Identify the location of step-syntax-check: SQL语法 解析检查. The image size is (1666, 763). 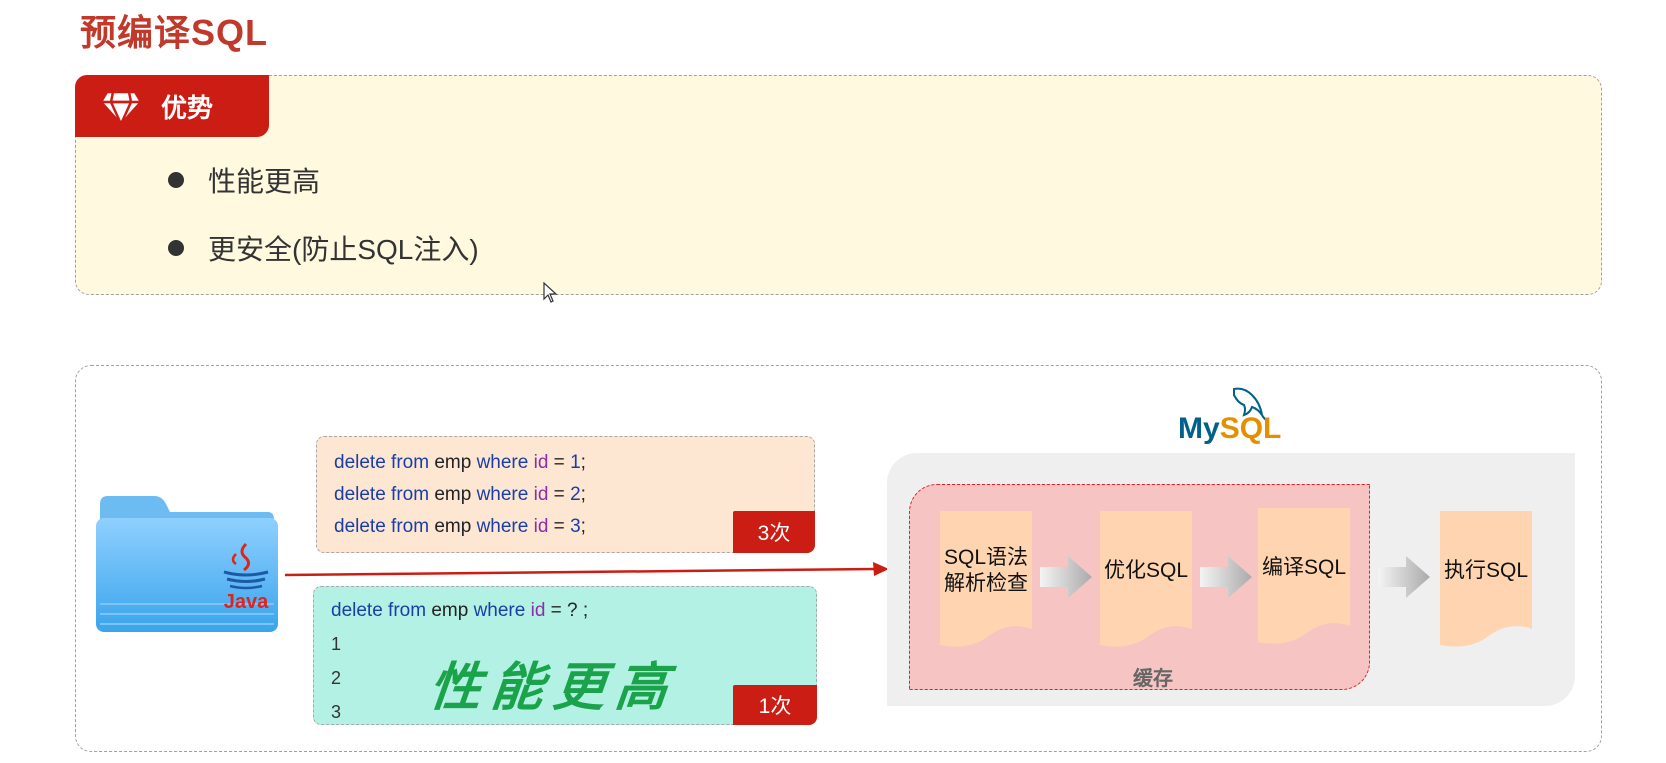
(986, 581).